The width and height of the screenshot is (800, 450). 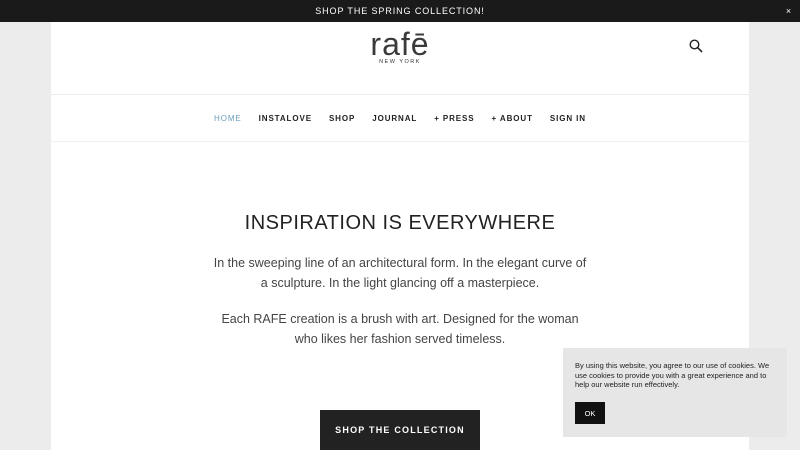 What do you see at coordinates (400, 223) in the screenshot?
I see `hero-title: INSPIRATION IS EVERYWHERE` at bounding box center [400, 223].